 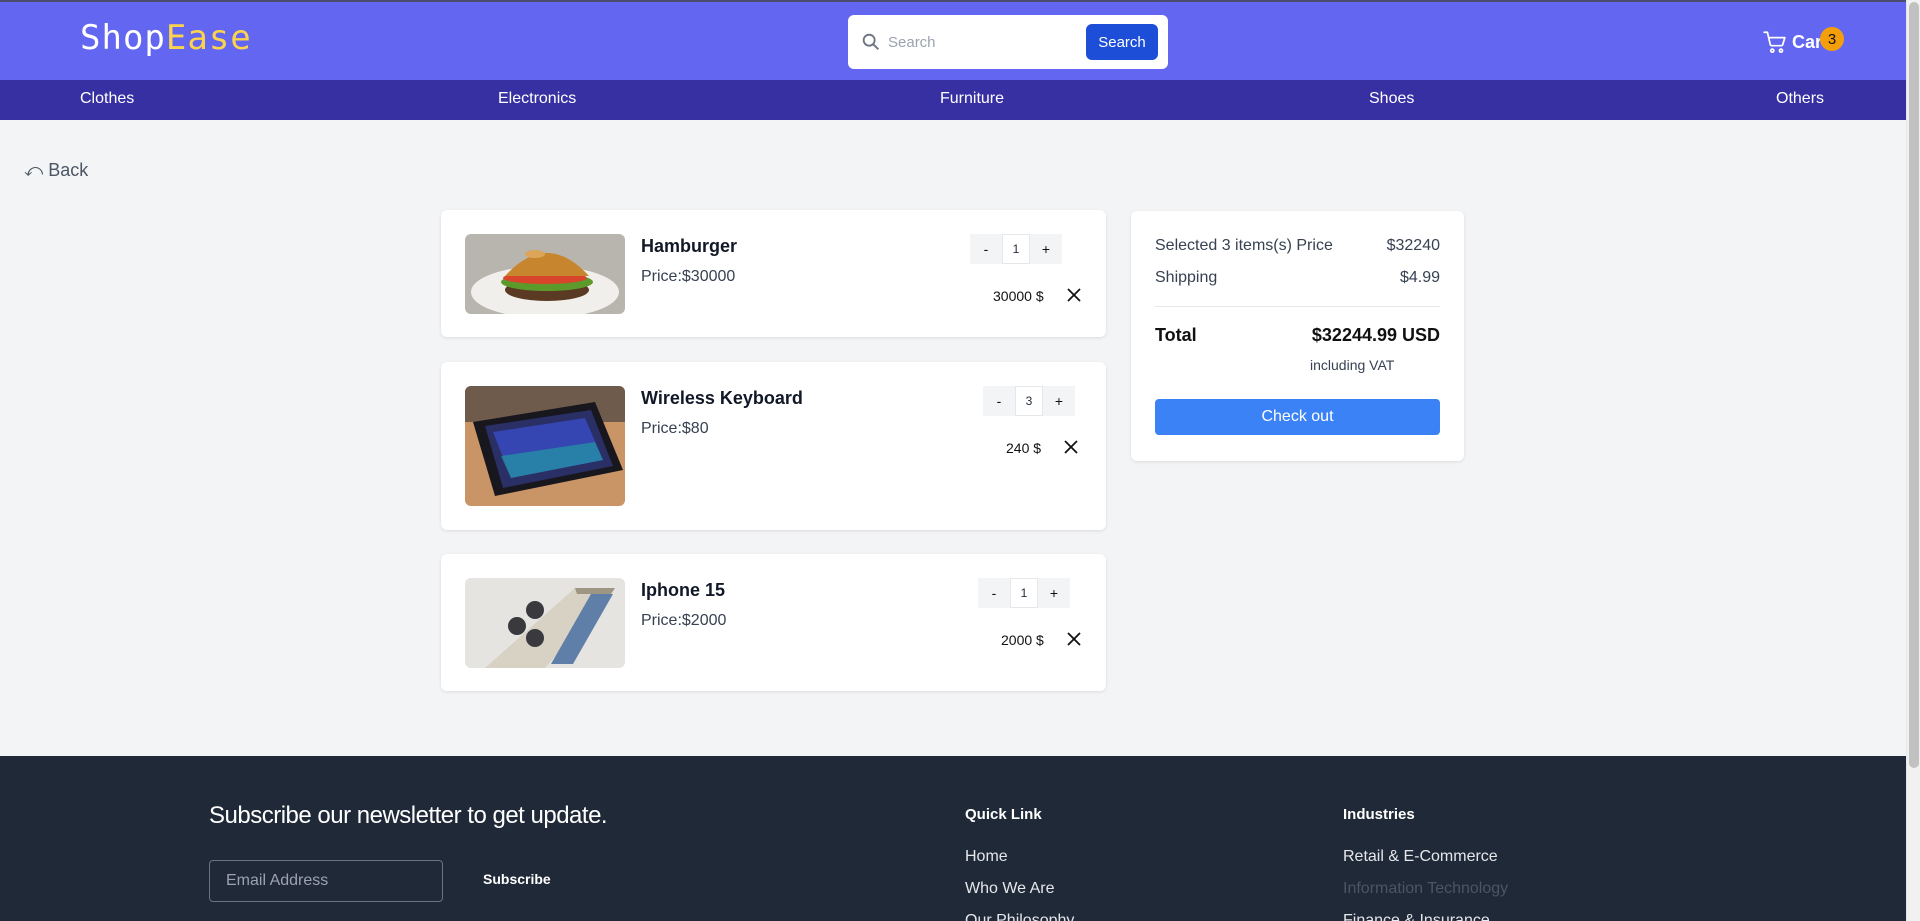 What do you see at coordinates (773, 446) in the screenshot?
I see `cart-item: Wireless Keyboard Price:$80 - 3 + 240 $` at bounding box center [773, 446].